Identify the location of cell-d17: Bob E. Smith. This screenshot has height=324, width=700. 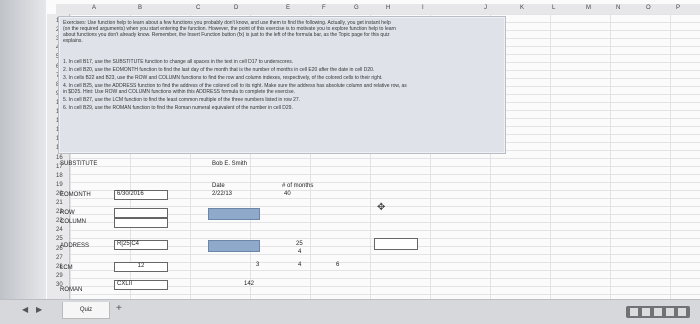
(229, 164).